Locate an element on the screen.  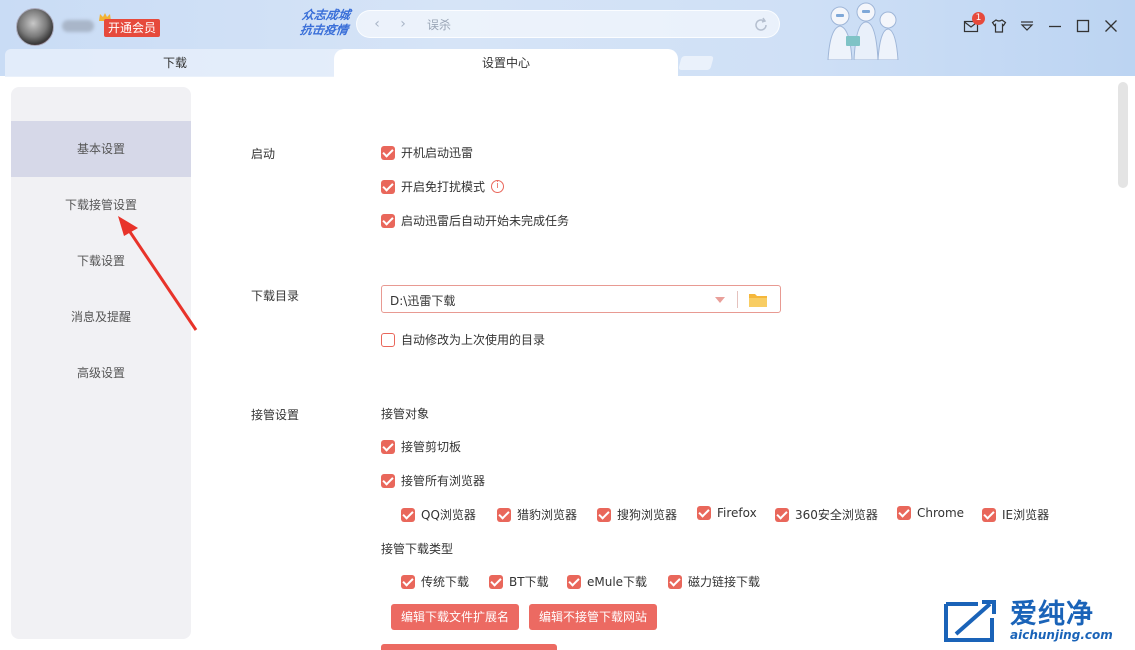
resume-checkbox is located at coordinates (388, 220).